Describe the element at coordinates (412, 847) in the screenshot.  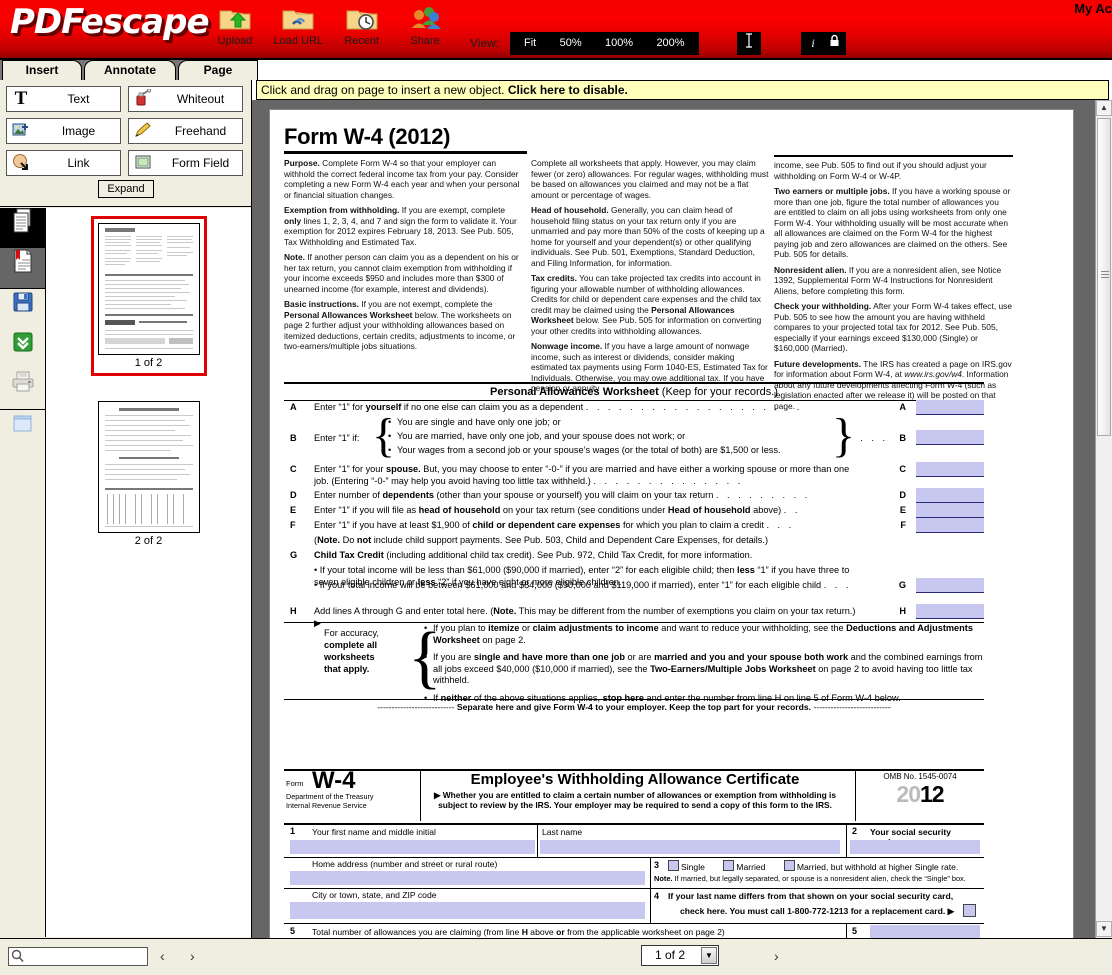
I see `first-name-input` at that location.